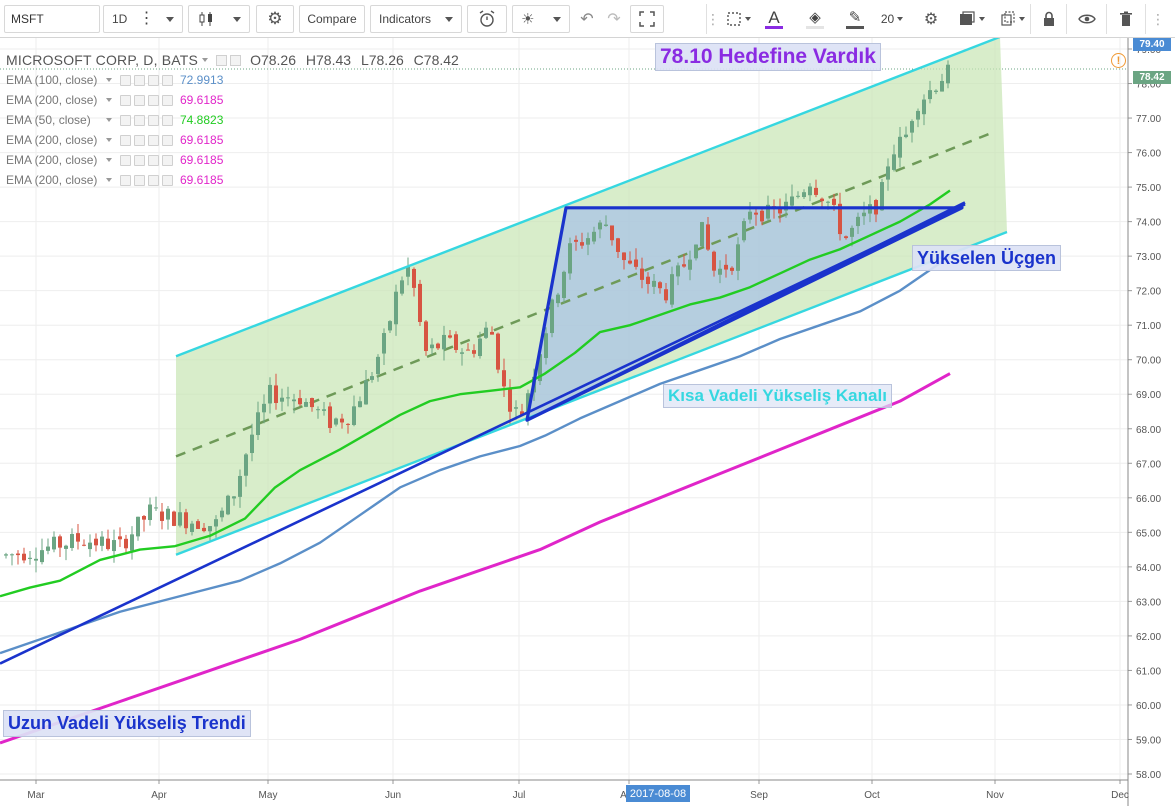 Image resolution: width=1175 pixels, height=806 pixels. I want to click on selection-tool-button, so click(738, 19).